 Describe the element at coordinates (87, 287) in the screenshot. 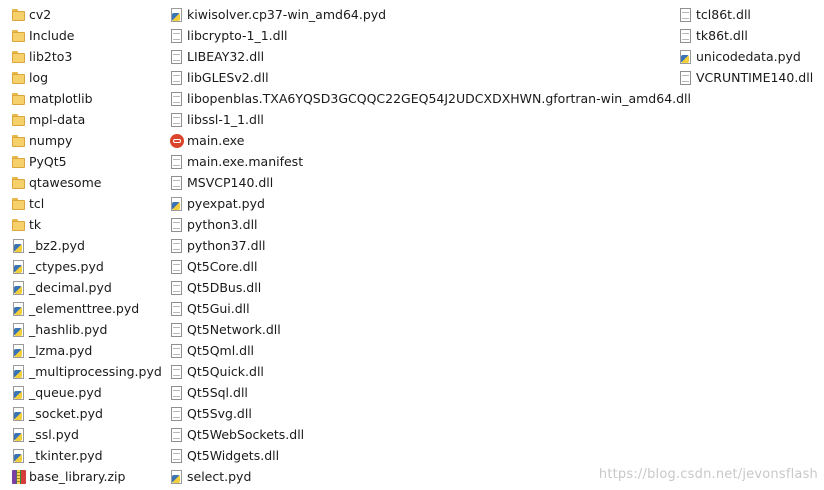

I see `file-item: _decimal.pyd` at that location.